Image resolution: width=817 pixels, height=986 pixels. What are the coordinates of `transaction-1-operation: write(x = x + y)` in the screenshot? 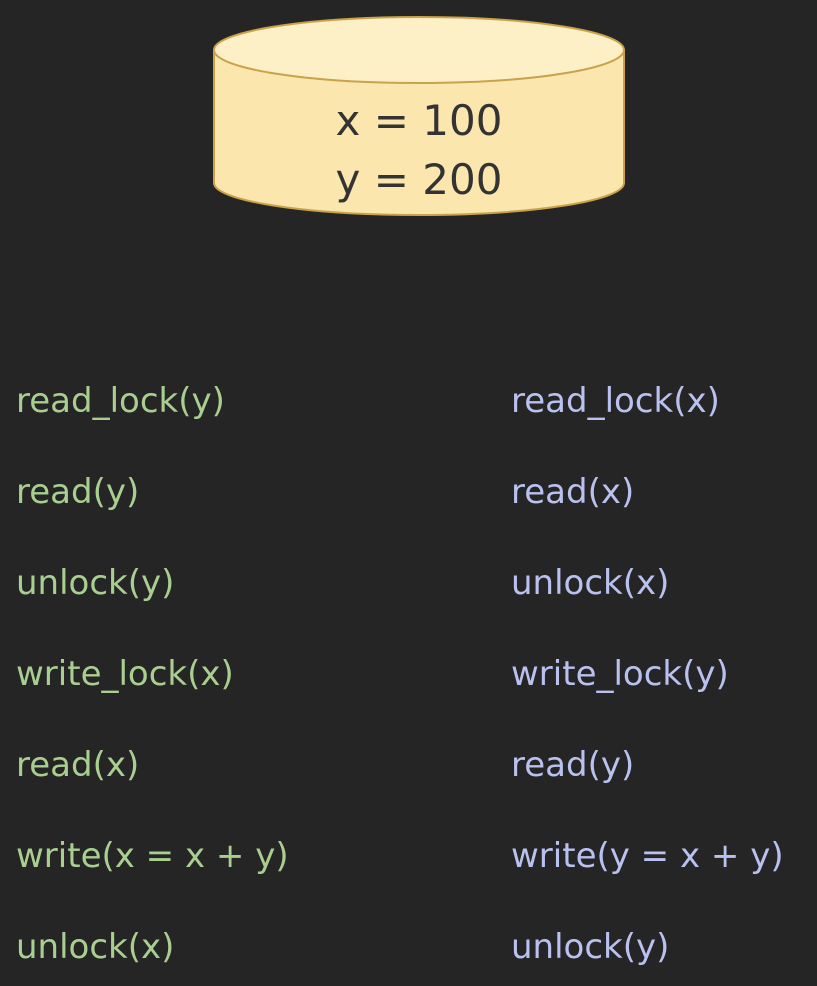 It's located at (152, 856).